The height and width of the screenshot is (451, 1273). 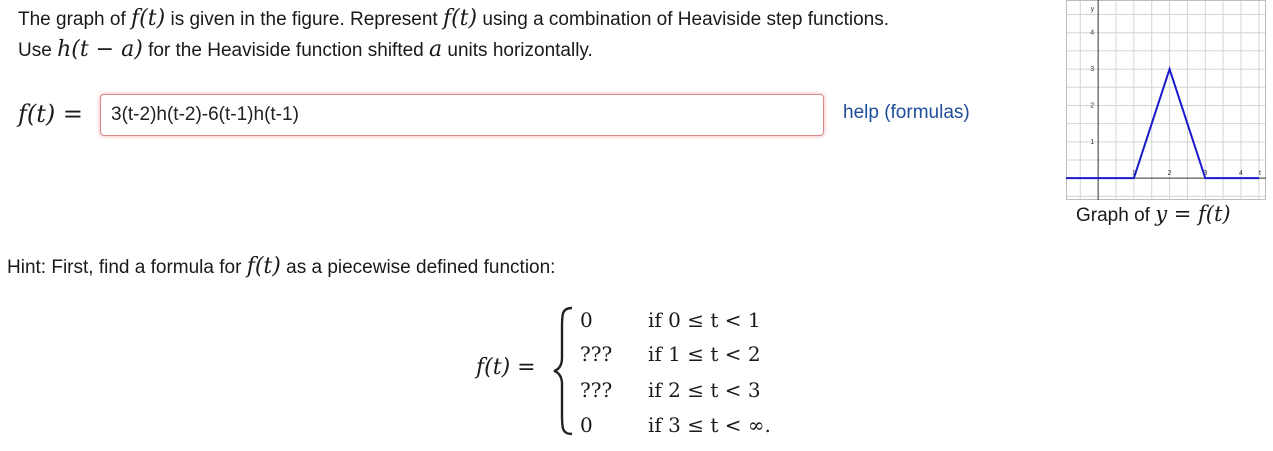 What do you see at coordinates (1092, 142) in the screenshot?
I see `y-tick-label: 1` at bounding box center [1092, 142].